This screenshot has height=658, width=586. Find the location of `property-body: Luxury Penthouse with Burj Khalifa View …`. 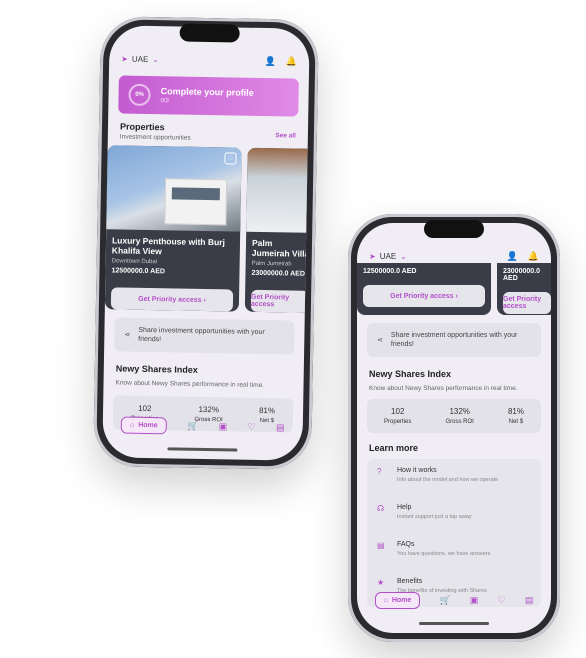

property-body: Luxury Penthouse with Burj Khalifa View … is located at coordinates (172, 255).